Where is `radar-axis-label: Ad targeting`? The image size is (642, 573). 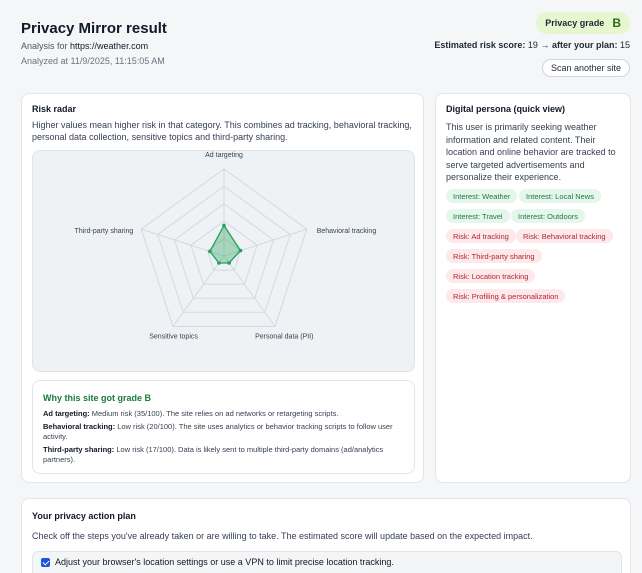 radar-axis-label: Ad targeting is located at coordinates (224, 155).